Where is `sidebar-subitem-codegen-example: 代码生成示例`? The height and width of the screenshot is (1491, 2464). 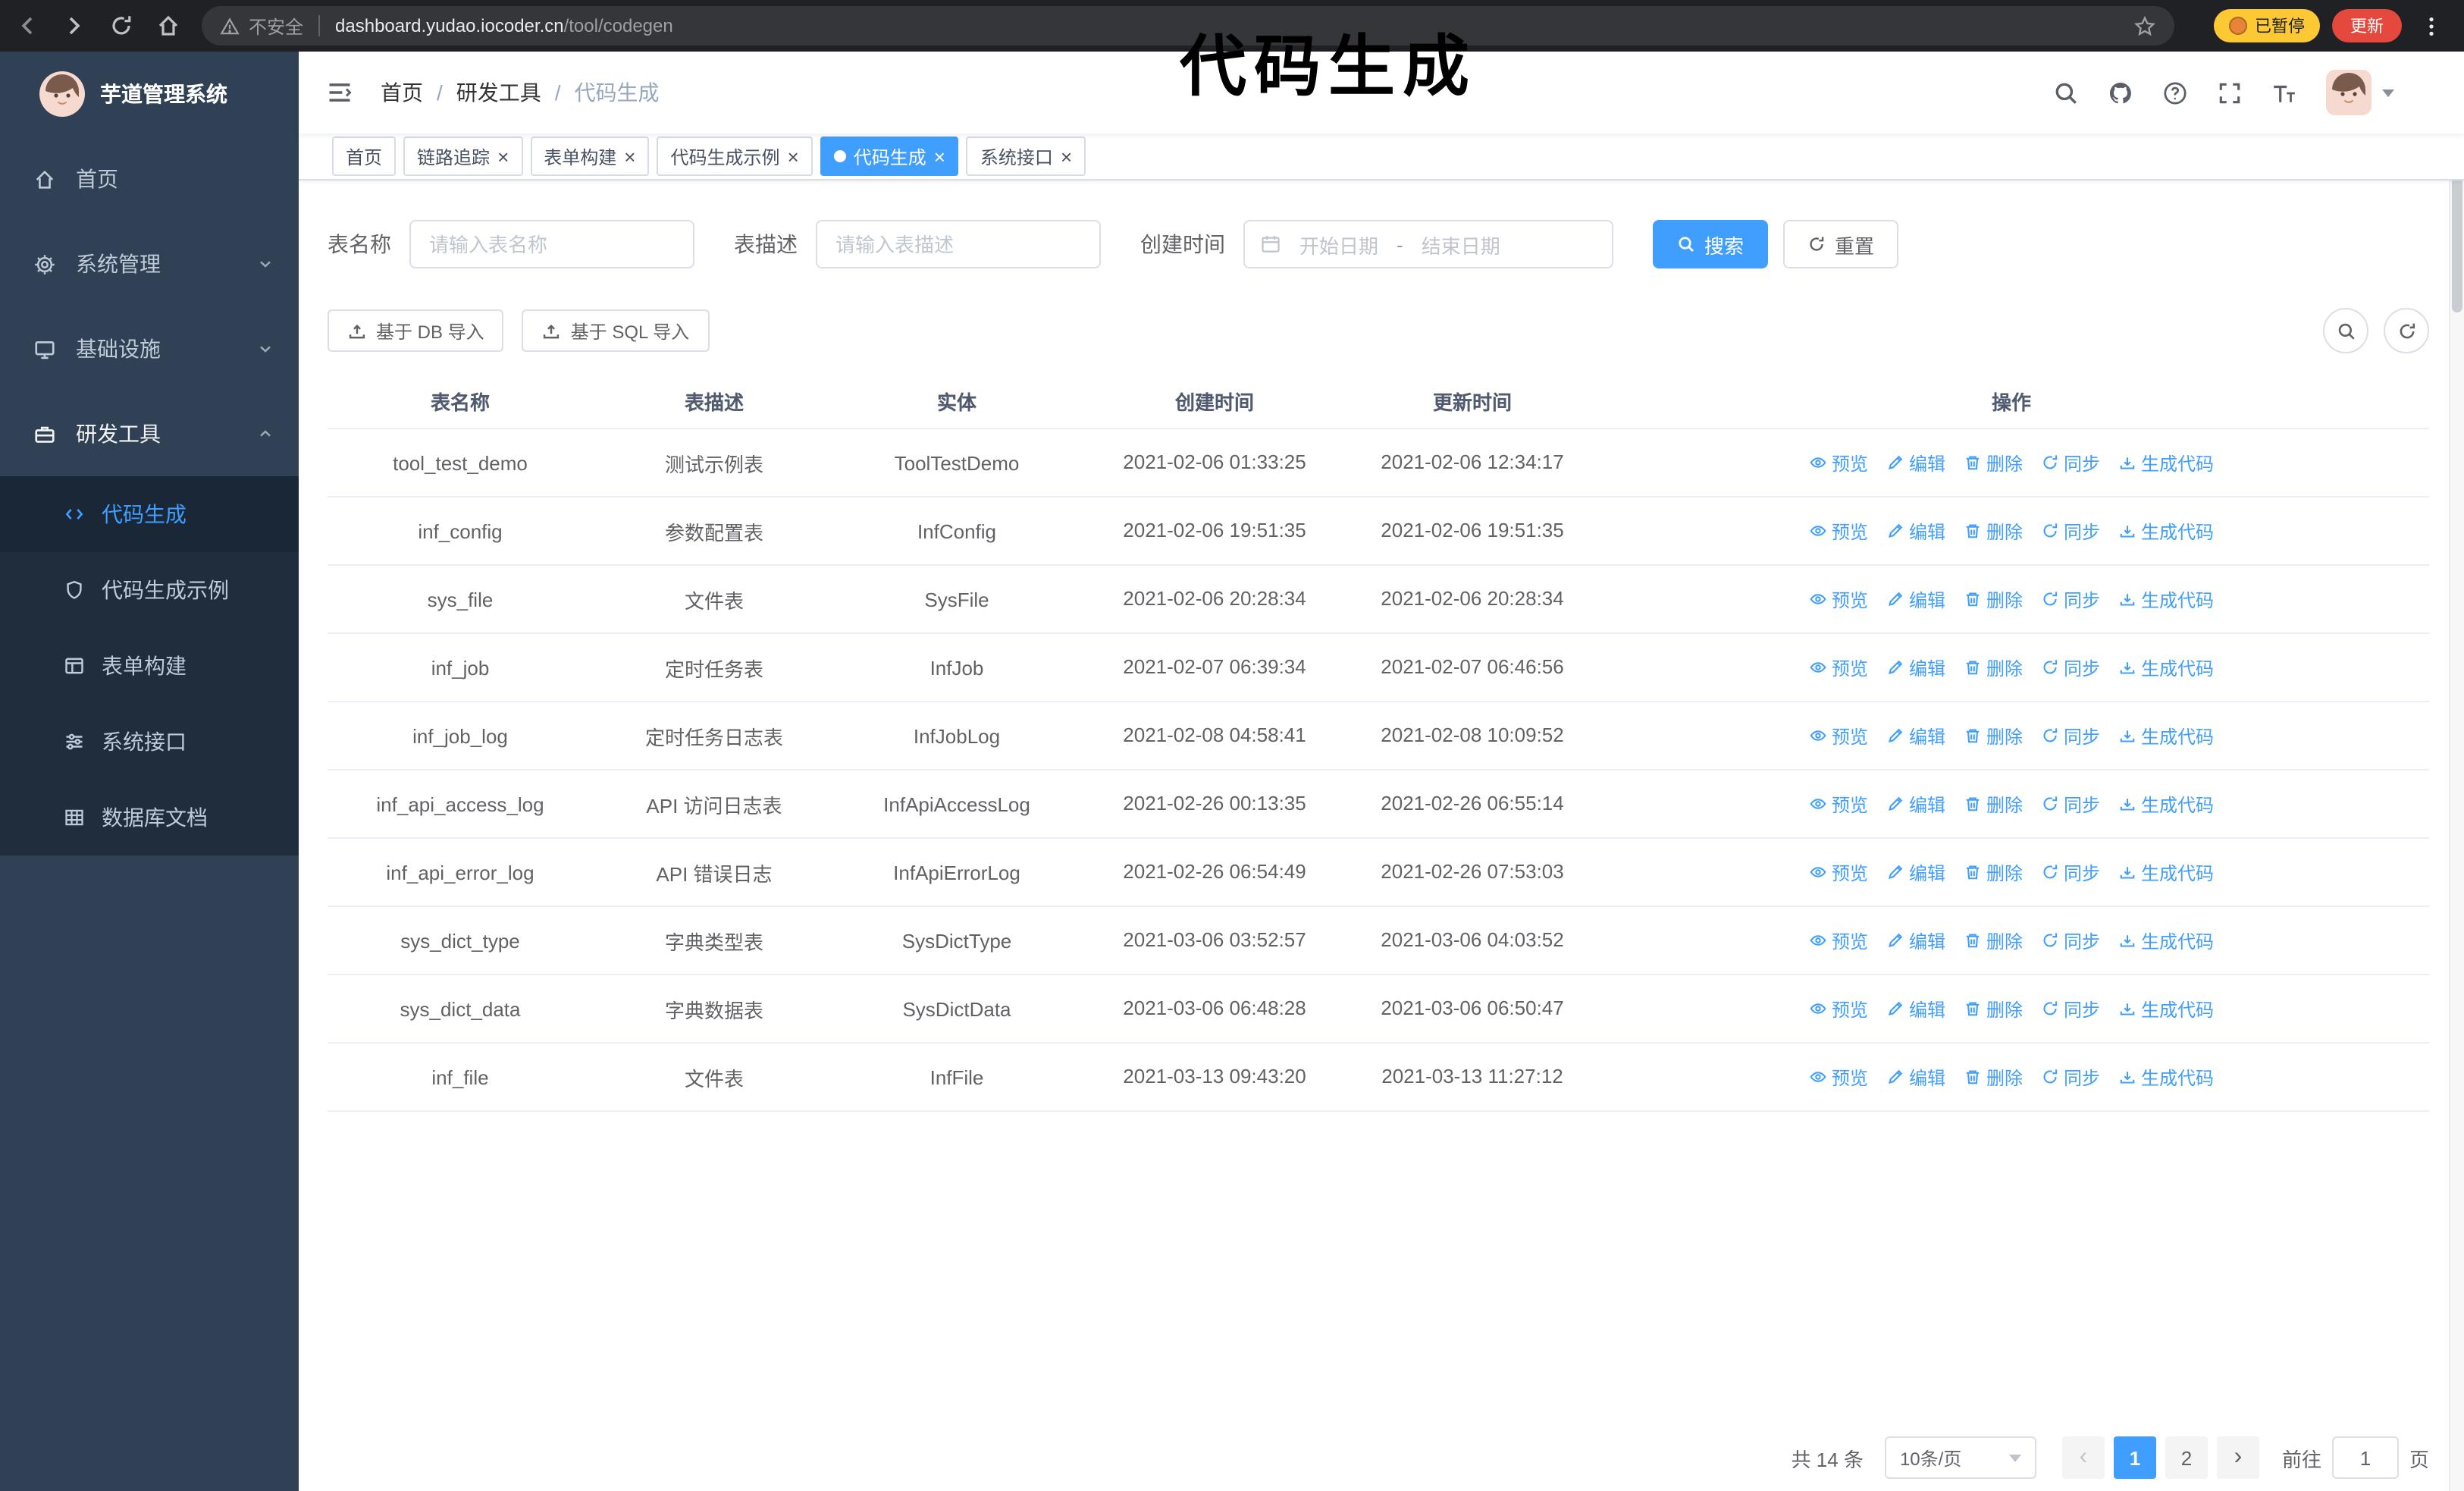
sidebar-subitem-codegen-example: 代码生成示例 is located at coordinates (150, 590).